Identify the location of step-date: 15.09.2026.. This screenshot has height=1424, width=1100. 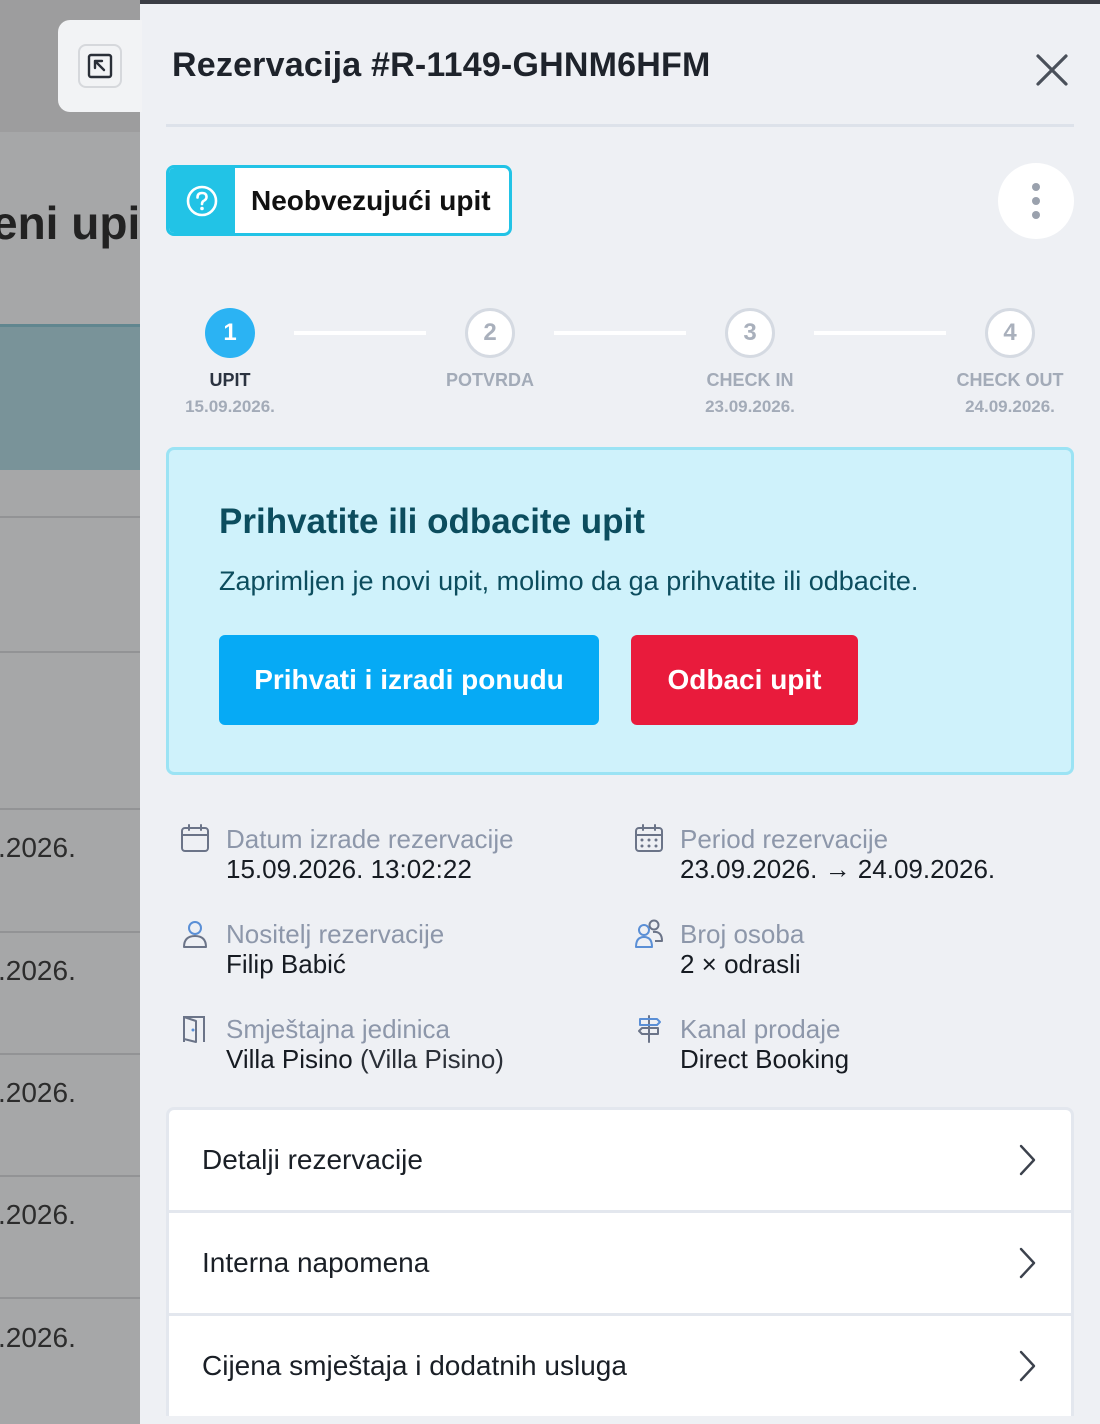
(230, 406).